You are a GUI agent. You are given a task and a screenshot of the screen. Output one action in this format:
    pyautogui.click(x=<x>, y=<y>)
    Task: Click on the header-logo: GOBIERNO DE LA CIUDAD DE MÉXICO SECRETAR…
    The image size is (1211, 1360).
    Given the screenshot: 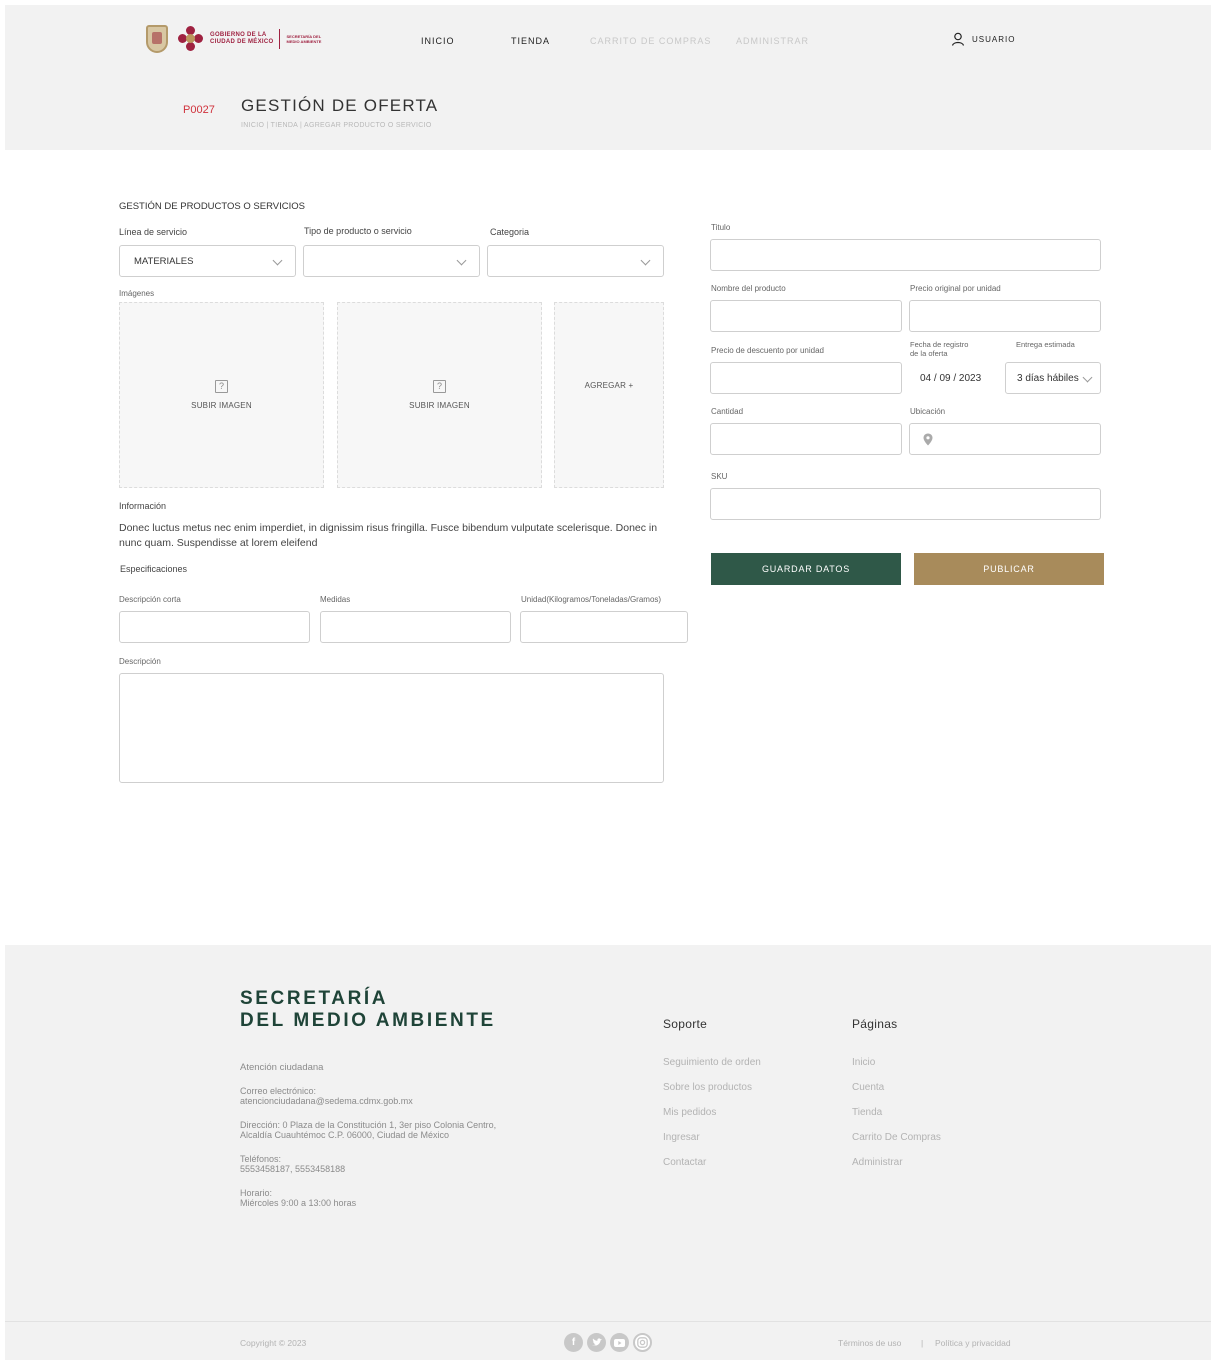 What is the action you would take?
    pyautogui.click(x=233, y=39)
    